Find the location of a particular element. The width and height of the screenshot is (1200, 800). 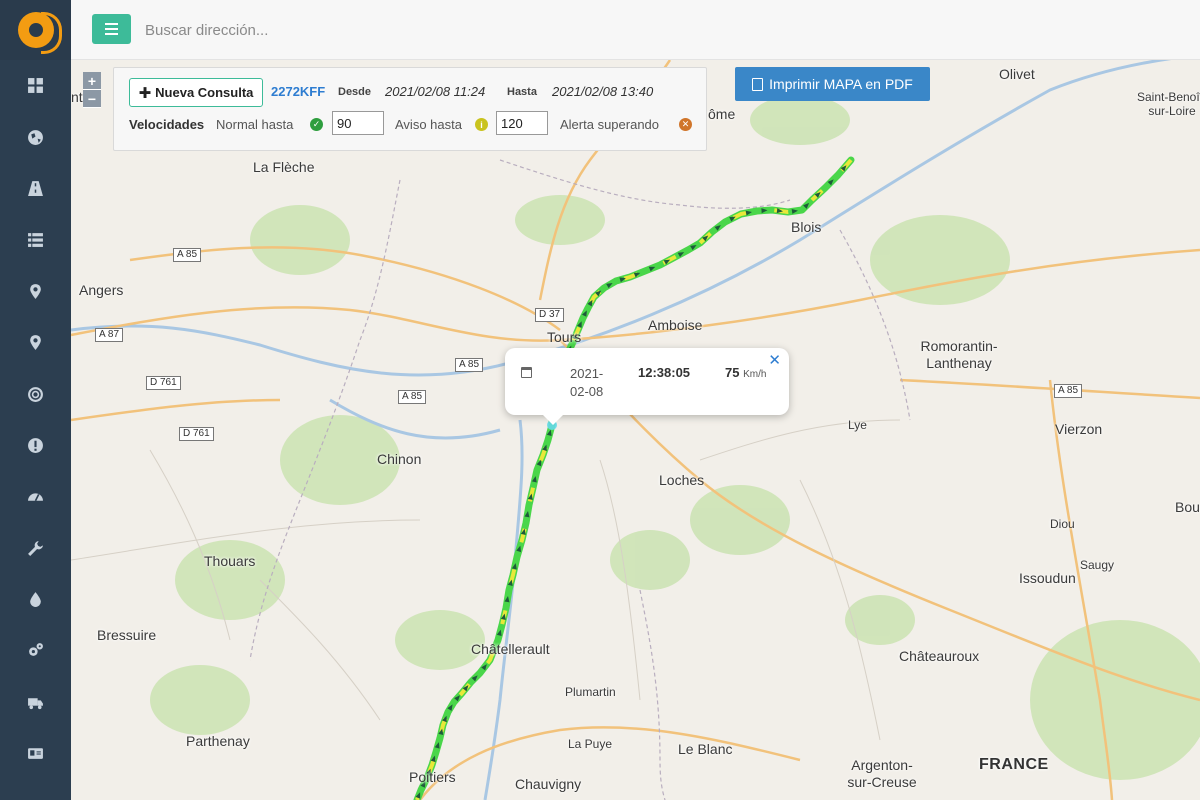

popup-speed: 75 Km/h is located at coordinates (745, 372).